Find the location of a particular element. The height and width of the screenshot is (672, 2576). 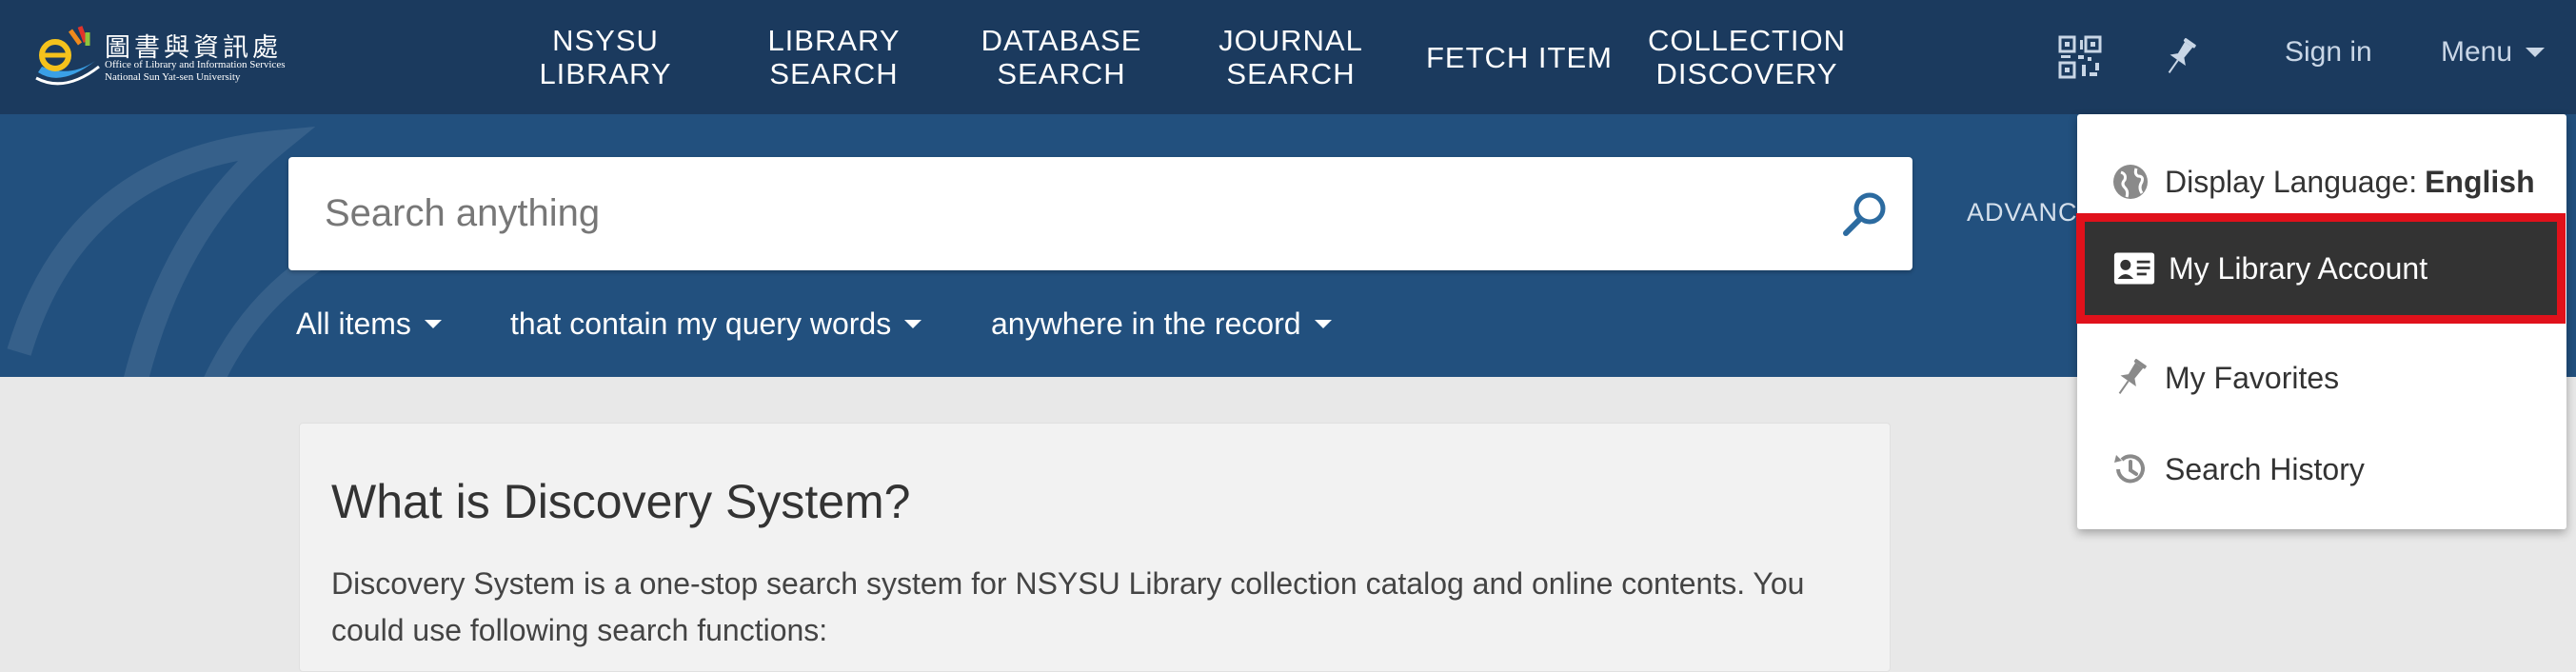

search-icon is located at coordinates (1865, 214).